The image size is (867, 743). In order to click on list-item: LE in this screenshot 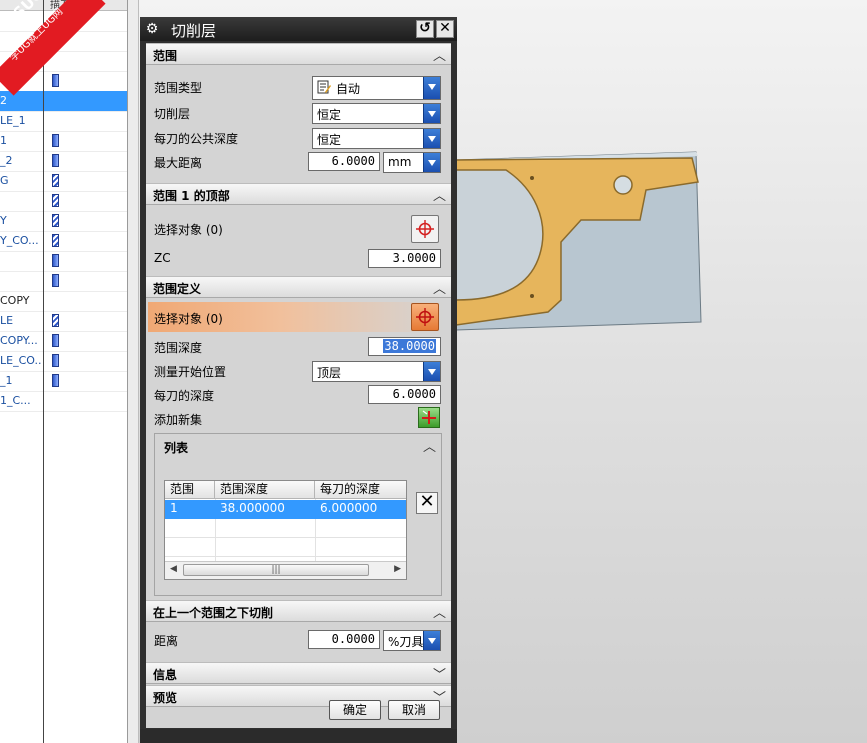, I will do `click(63, 321)`.